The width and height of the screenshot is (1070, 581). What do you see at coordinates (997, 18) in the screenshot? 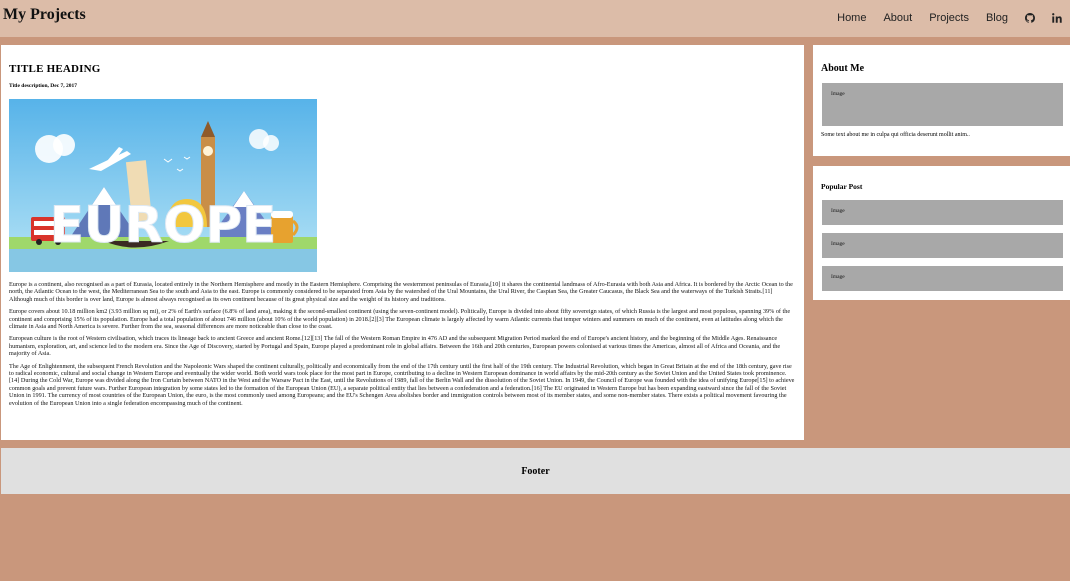
I see `nav-blog-link: Blog` at bounding box center [997, 18].